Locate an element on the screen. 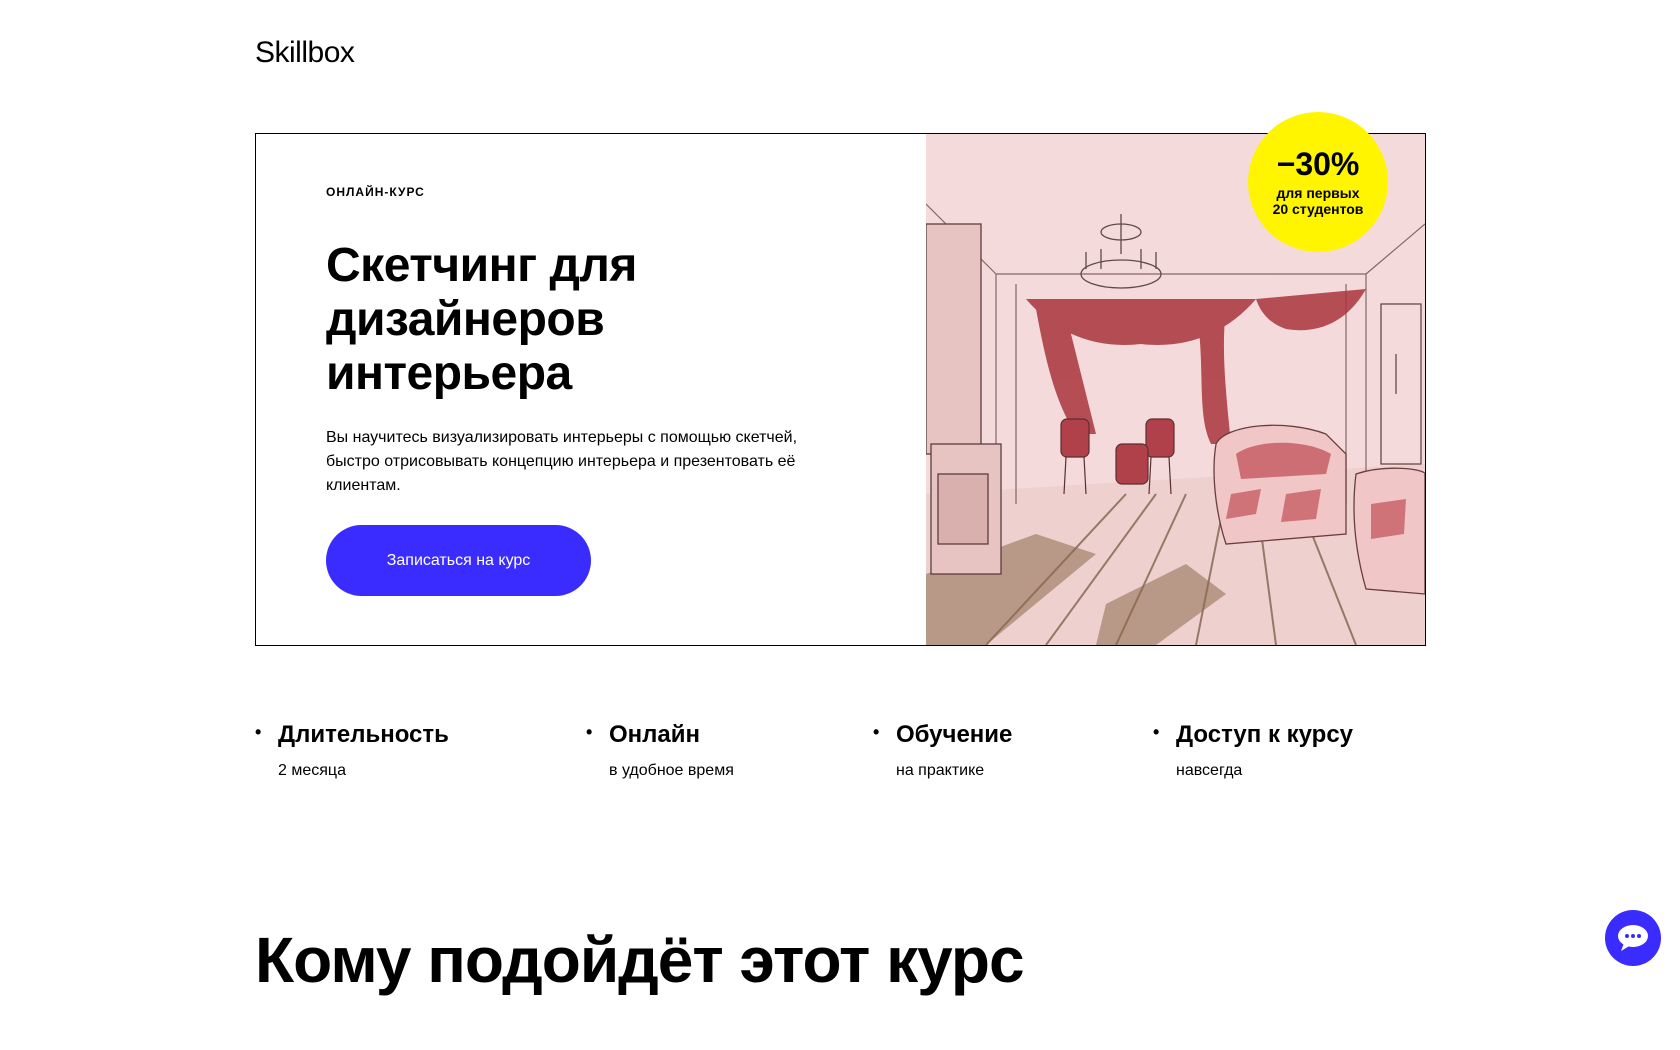  feature-subtitle: на практике is located at coordinates (940, 770).